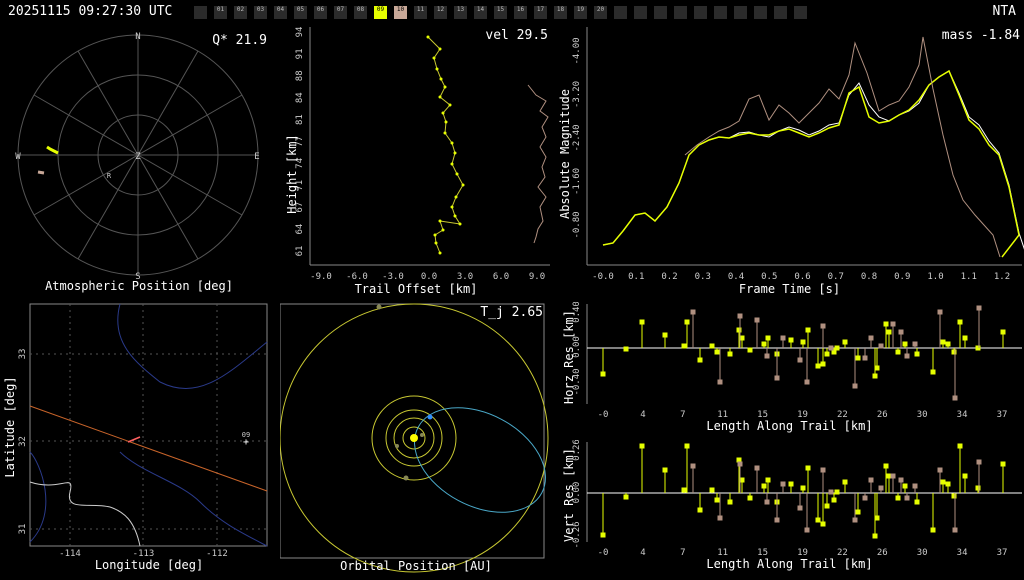  Describe the element at coordinates (23, 529) in the screenshot. I see `ground.yticks-tick: 31` at that location.